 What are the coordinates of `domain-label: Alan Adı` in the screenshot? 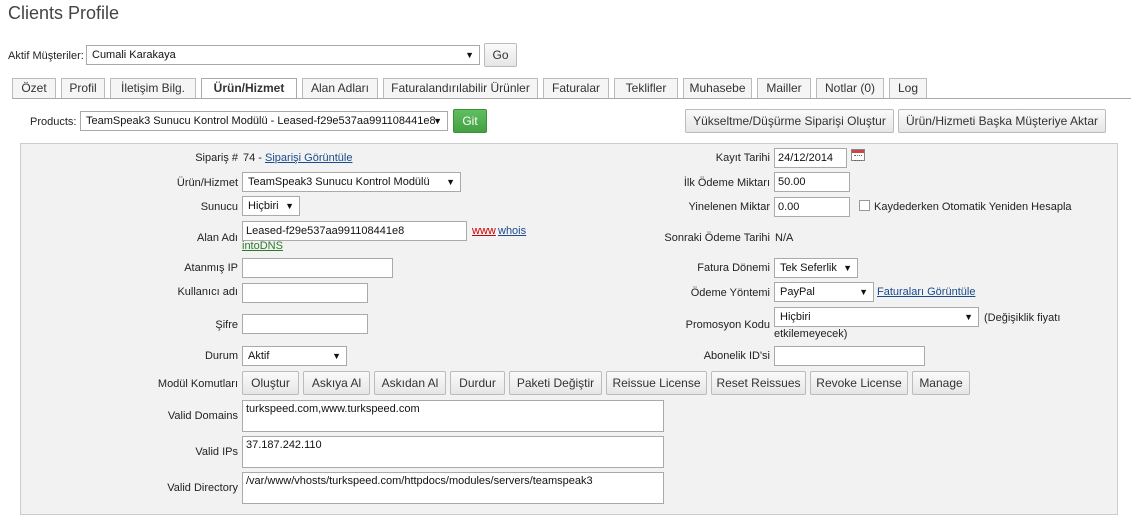 It's located at (217, 238).